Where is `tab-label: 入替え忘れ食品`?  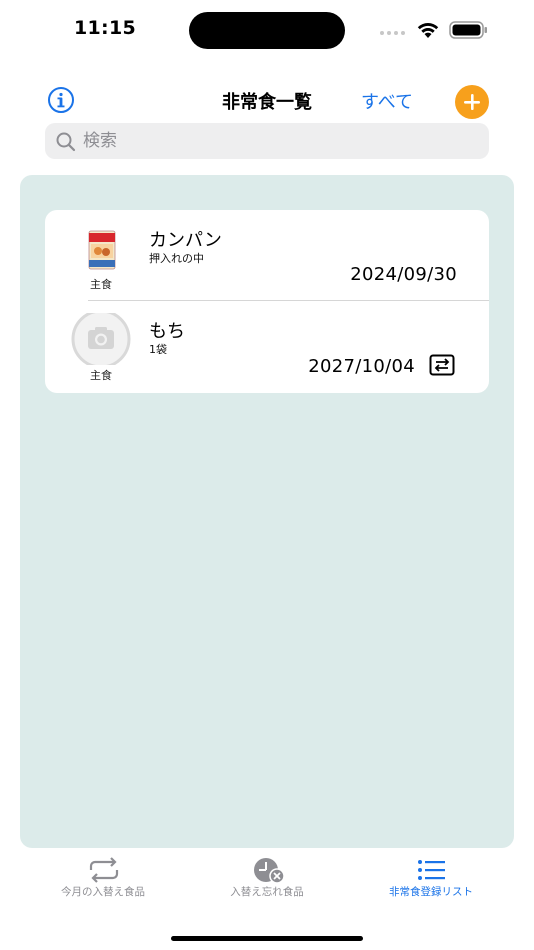 tab-label: 入替え忘れ食品 is located at coordinates (267, 892).